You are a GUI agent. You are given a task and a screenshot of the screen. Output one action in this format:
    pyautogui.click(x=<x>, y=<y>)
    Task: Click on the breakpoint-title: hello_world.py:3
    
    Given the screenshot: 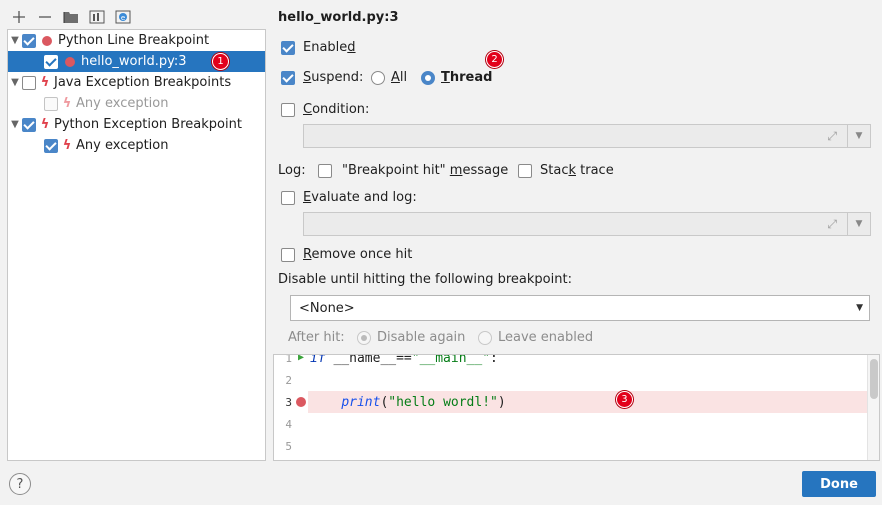 What is the action you would take?
    pyautogui.click(x=338, y=17)
    